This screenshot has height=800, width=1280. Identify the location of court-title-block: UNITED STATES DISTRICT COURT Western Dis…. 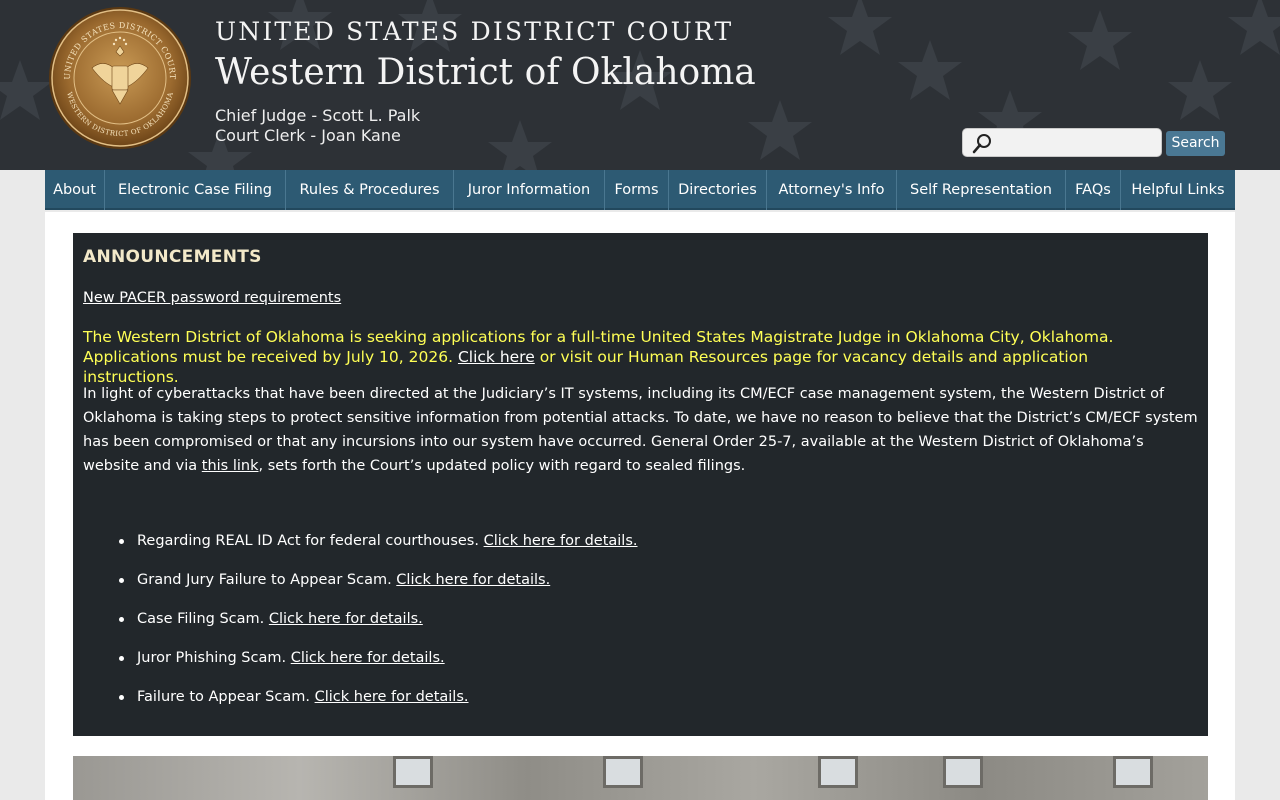
(485, 80).